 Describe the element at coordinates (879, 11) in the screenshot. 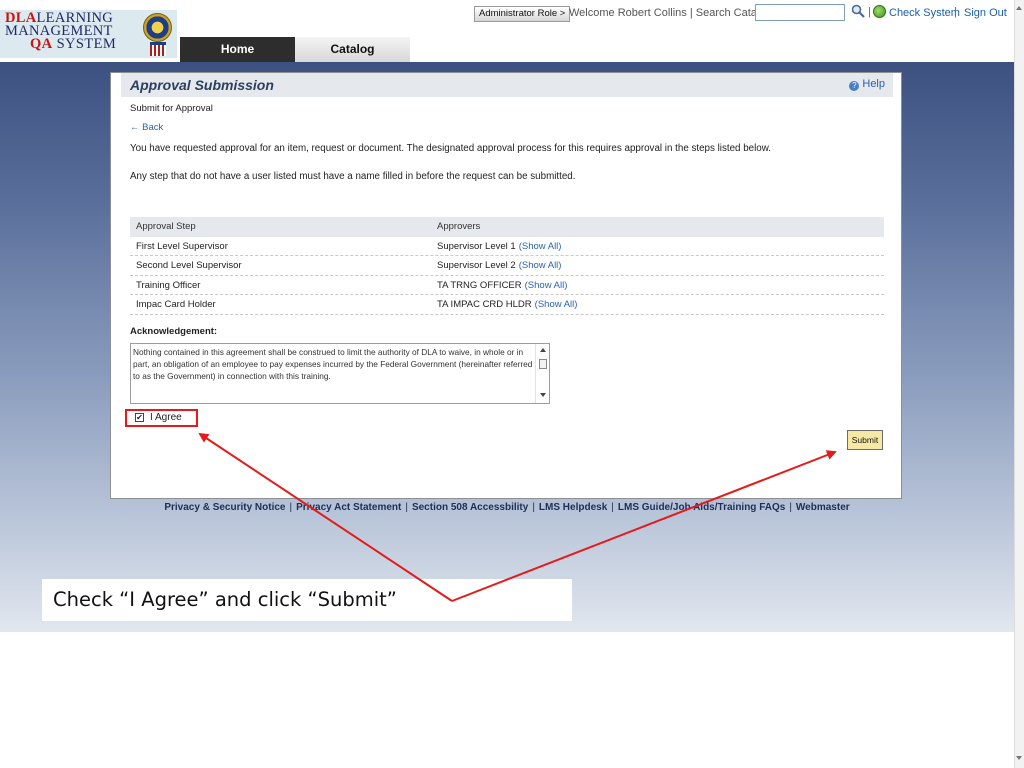

I see `check-system-icon` at that location.